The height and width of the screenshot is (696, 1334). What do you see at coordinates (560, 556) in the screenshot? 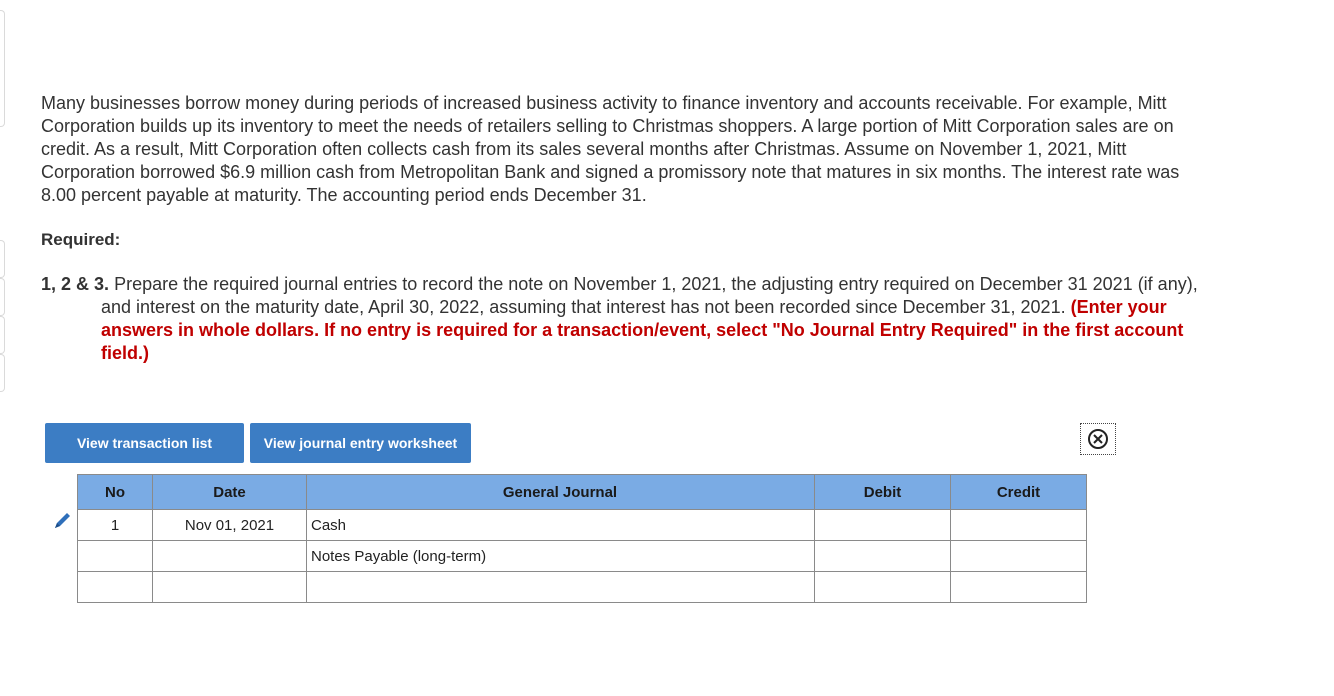
I see `row-account: Notes Payable (long-term)` at bounding box center [560, 556].